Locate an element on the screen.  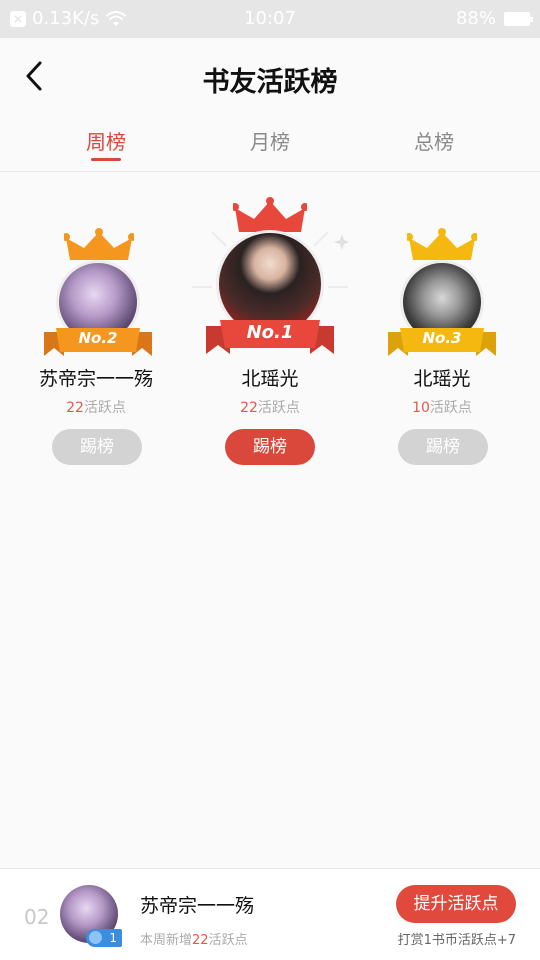
header: 书友活跃榜 is located at coordinates (270, 76).